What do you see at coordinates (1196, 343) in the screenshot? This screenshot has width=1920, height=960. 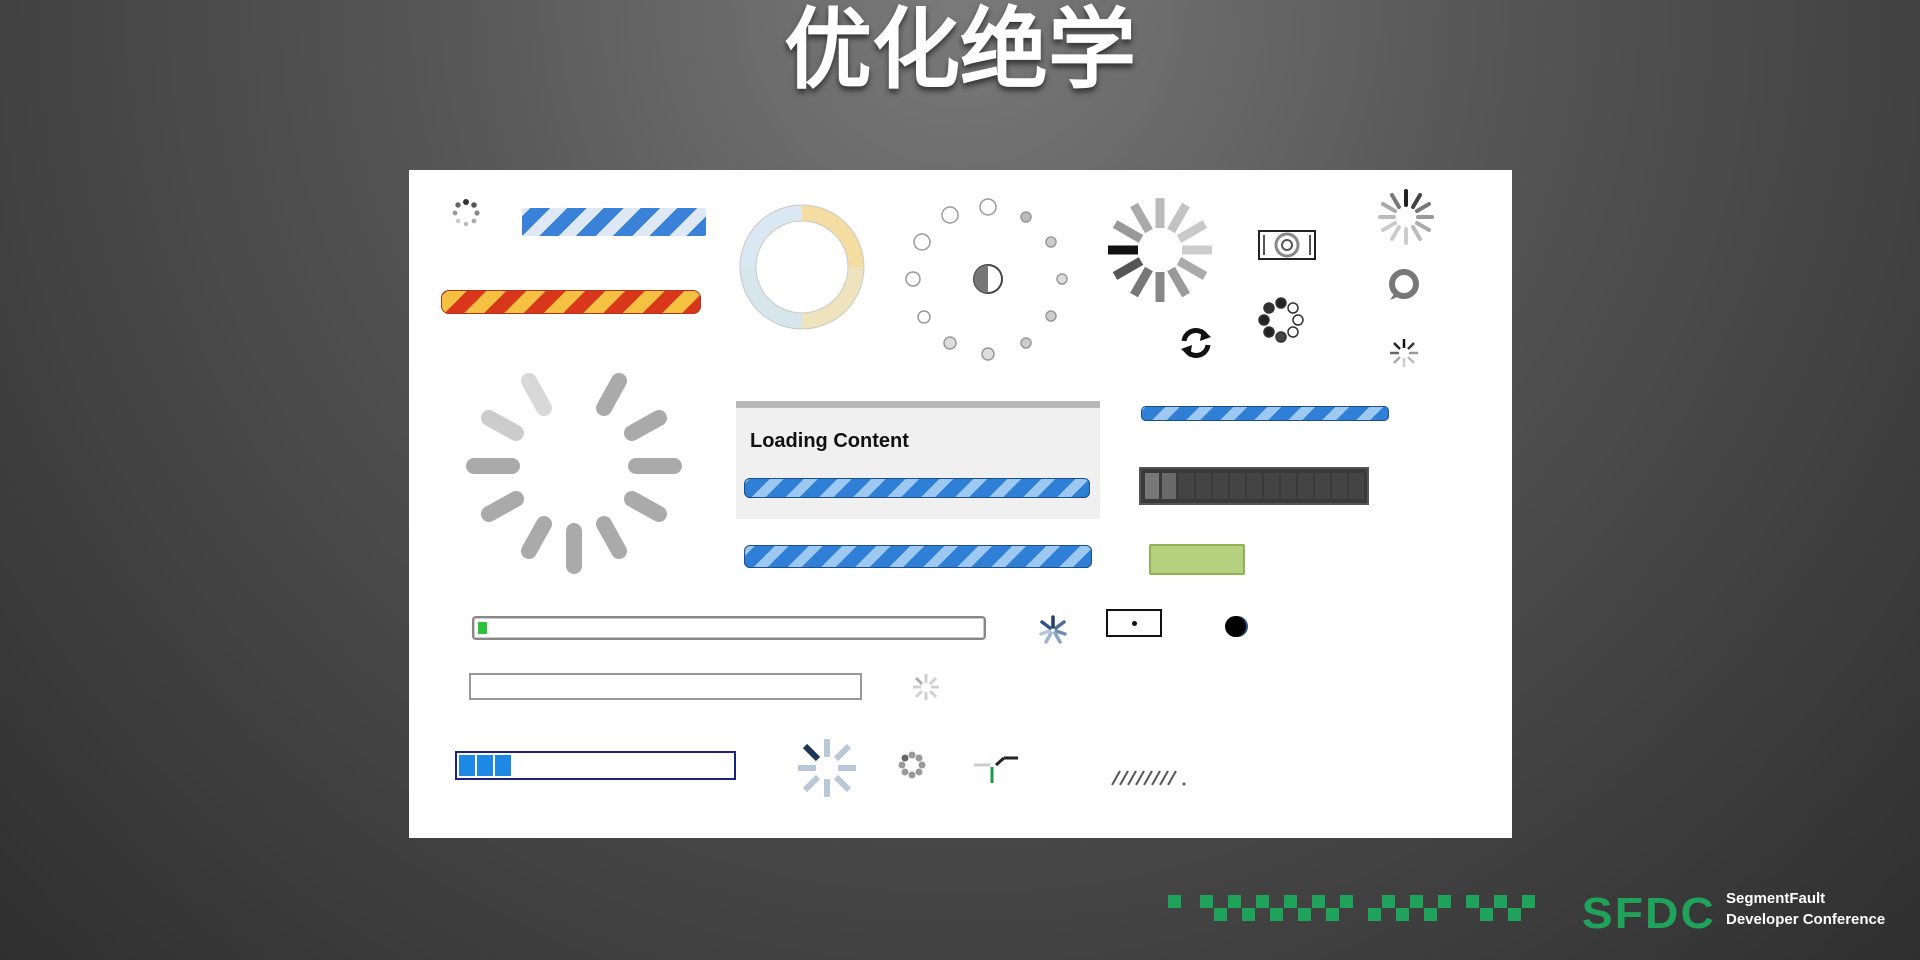 I see `refresh-arrows-icon` at bounding box center [1196, 343].